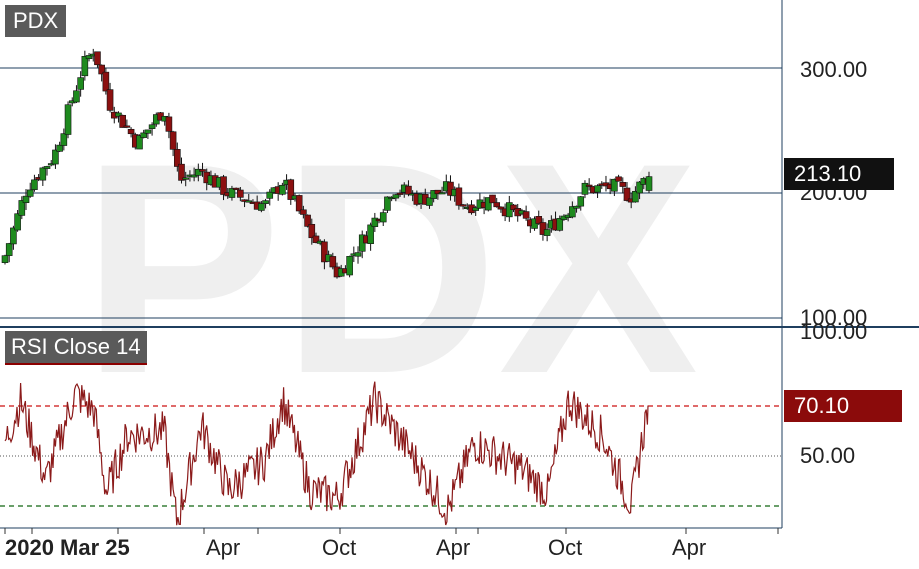 The image size is (919, 569). What do you see at coordinates (833, 331) in the screenshot?
I see `rsi-axis-label-100: 100.00` at bounding box center [833, 331].